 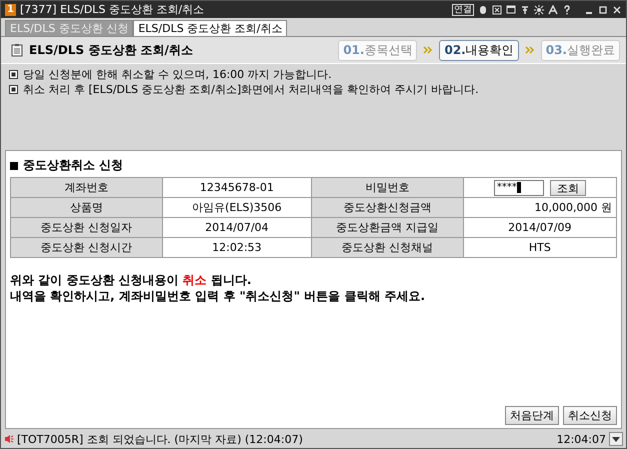 I want to click on message-text: 위와 같이 중도상환 신청내용이 취소 됩니다., so click(x=131, y=280).